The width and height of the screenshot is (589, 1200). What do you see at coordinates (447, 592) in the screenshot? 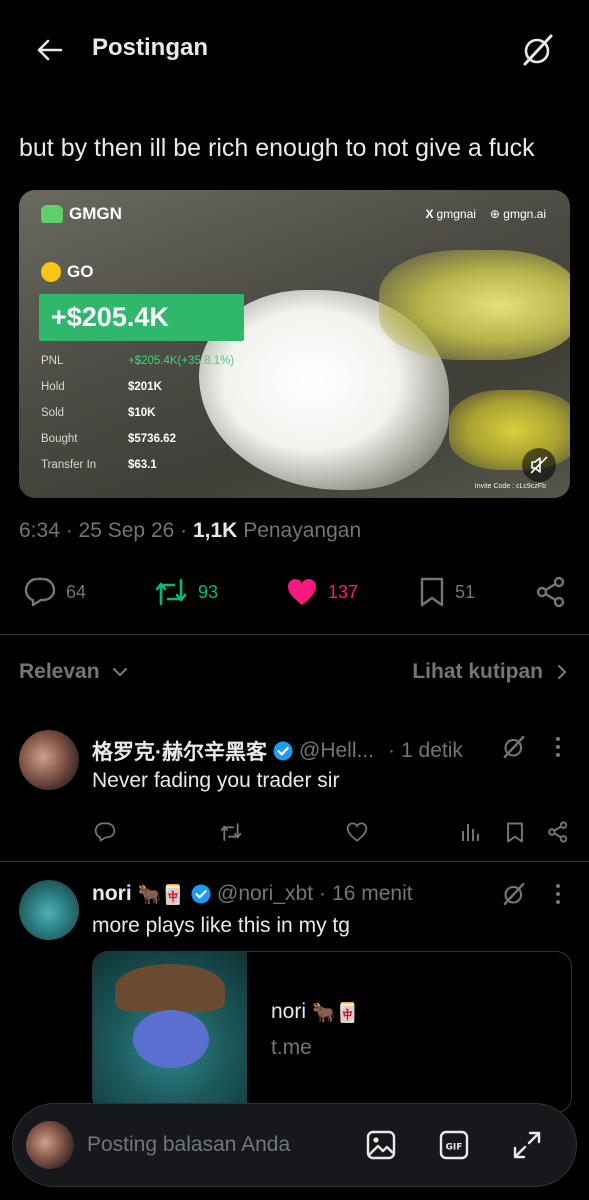
I see `bookmark-button: 51` at bounding box center [447, 592].